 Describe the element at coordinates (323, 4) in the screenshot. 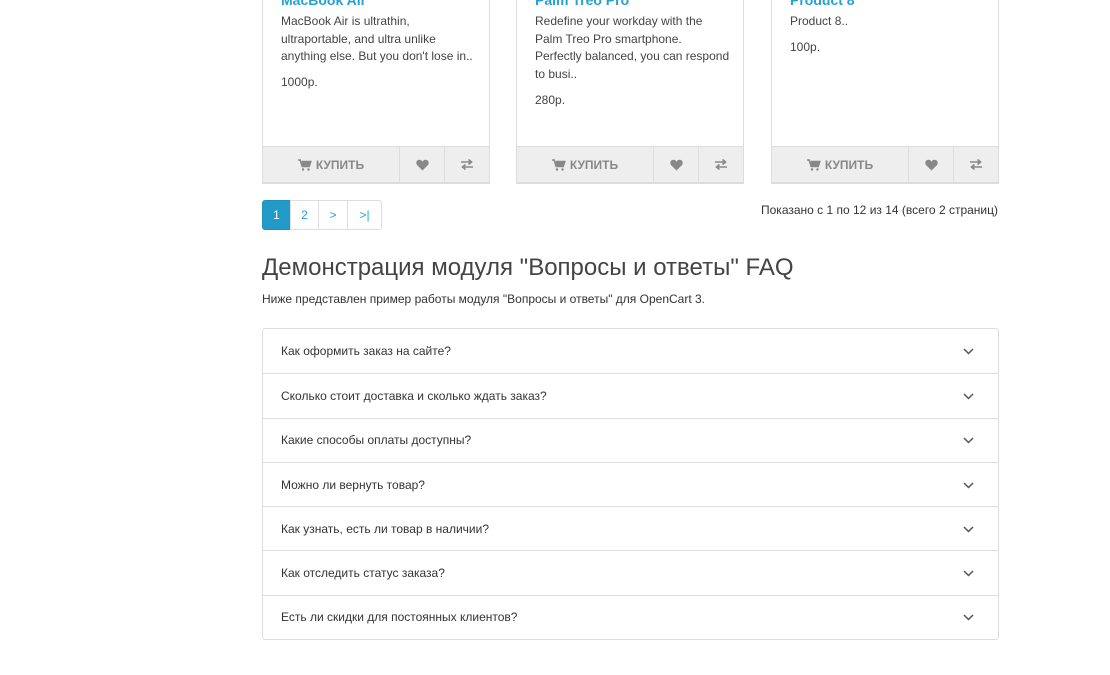

I see `product-title: MacBook Air` at that location.